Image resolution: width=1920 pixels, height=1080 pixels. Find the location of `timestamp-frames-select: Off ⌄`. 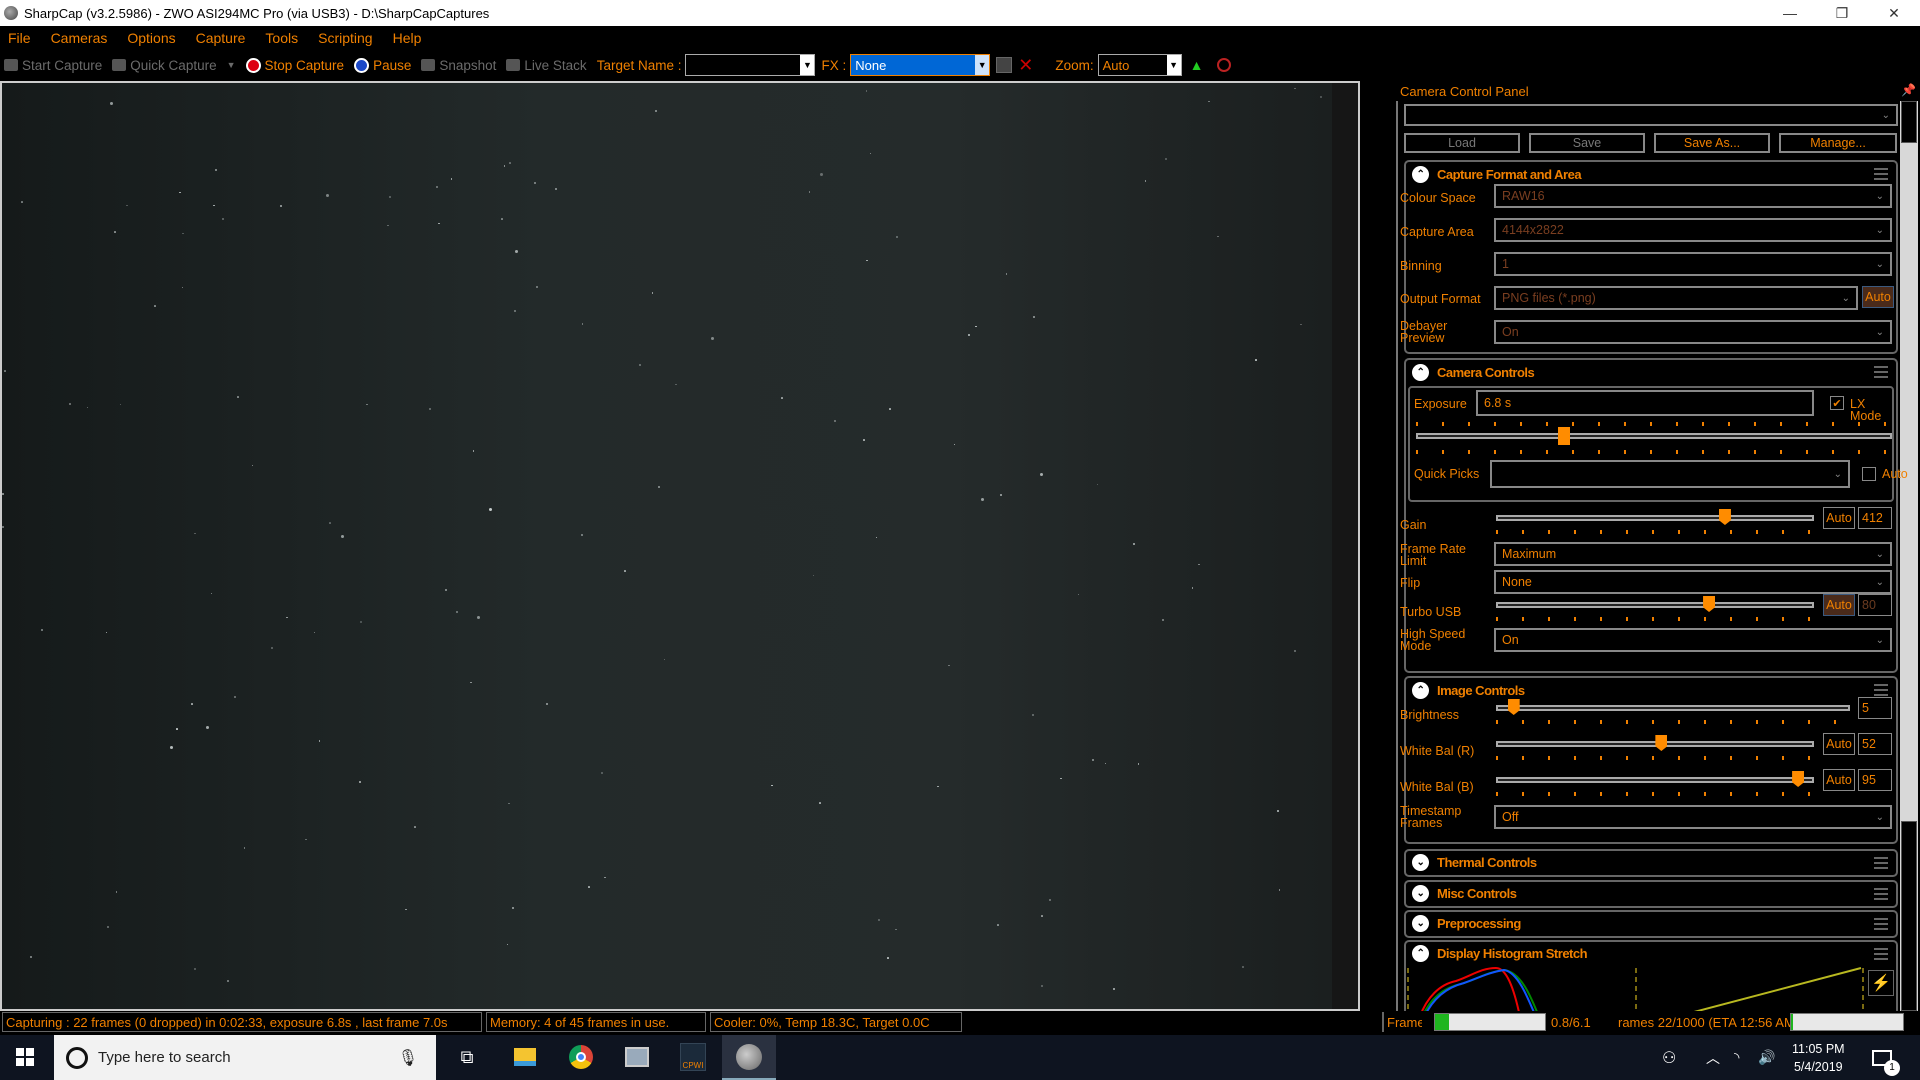

timestamp-frames-select: Off ⌄ is located at coordinates (1693, 817).